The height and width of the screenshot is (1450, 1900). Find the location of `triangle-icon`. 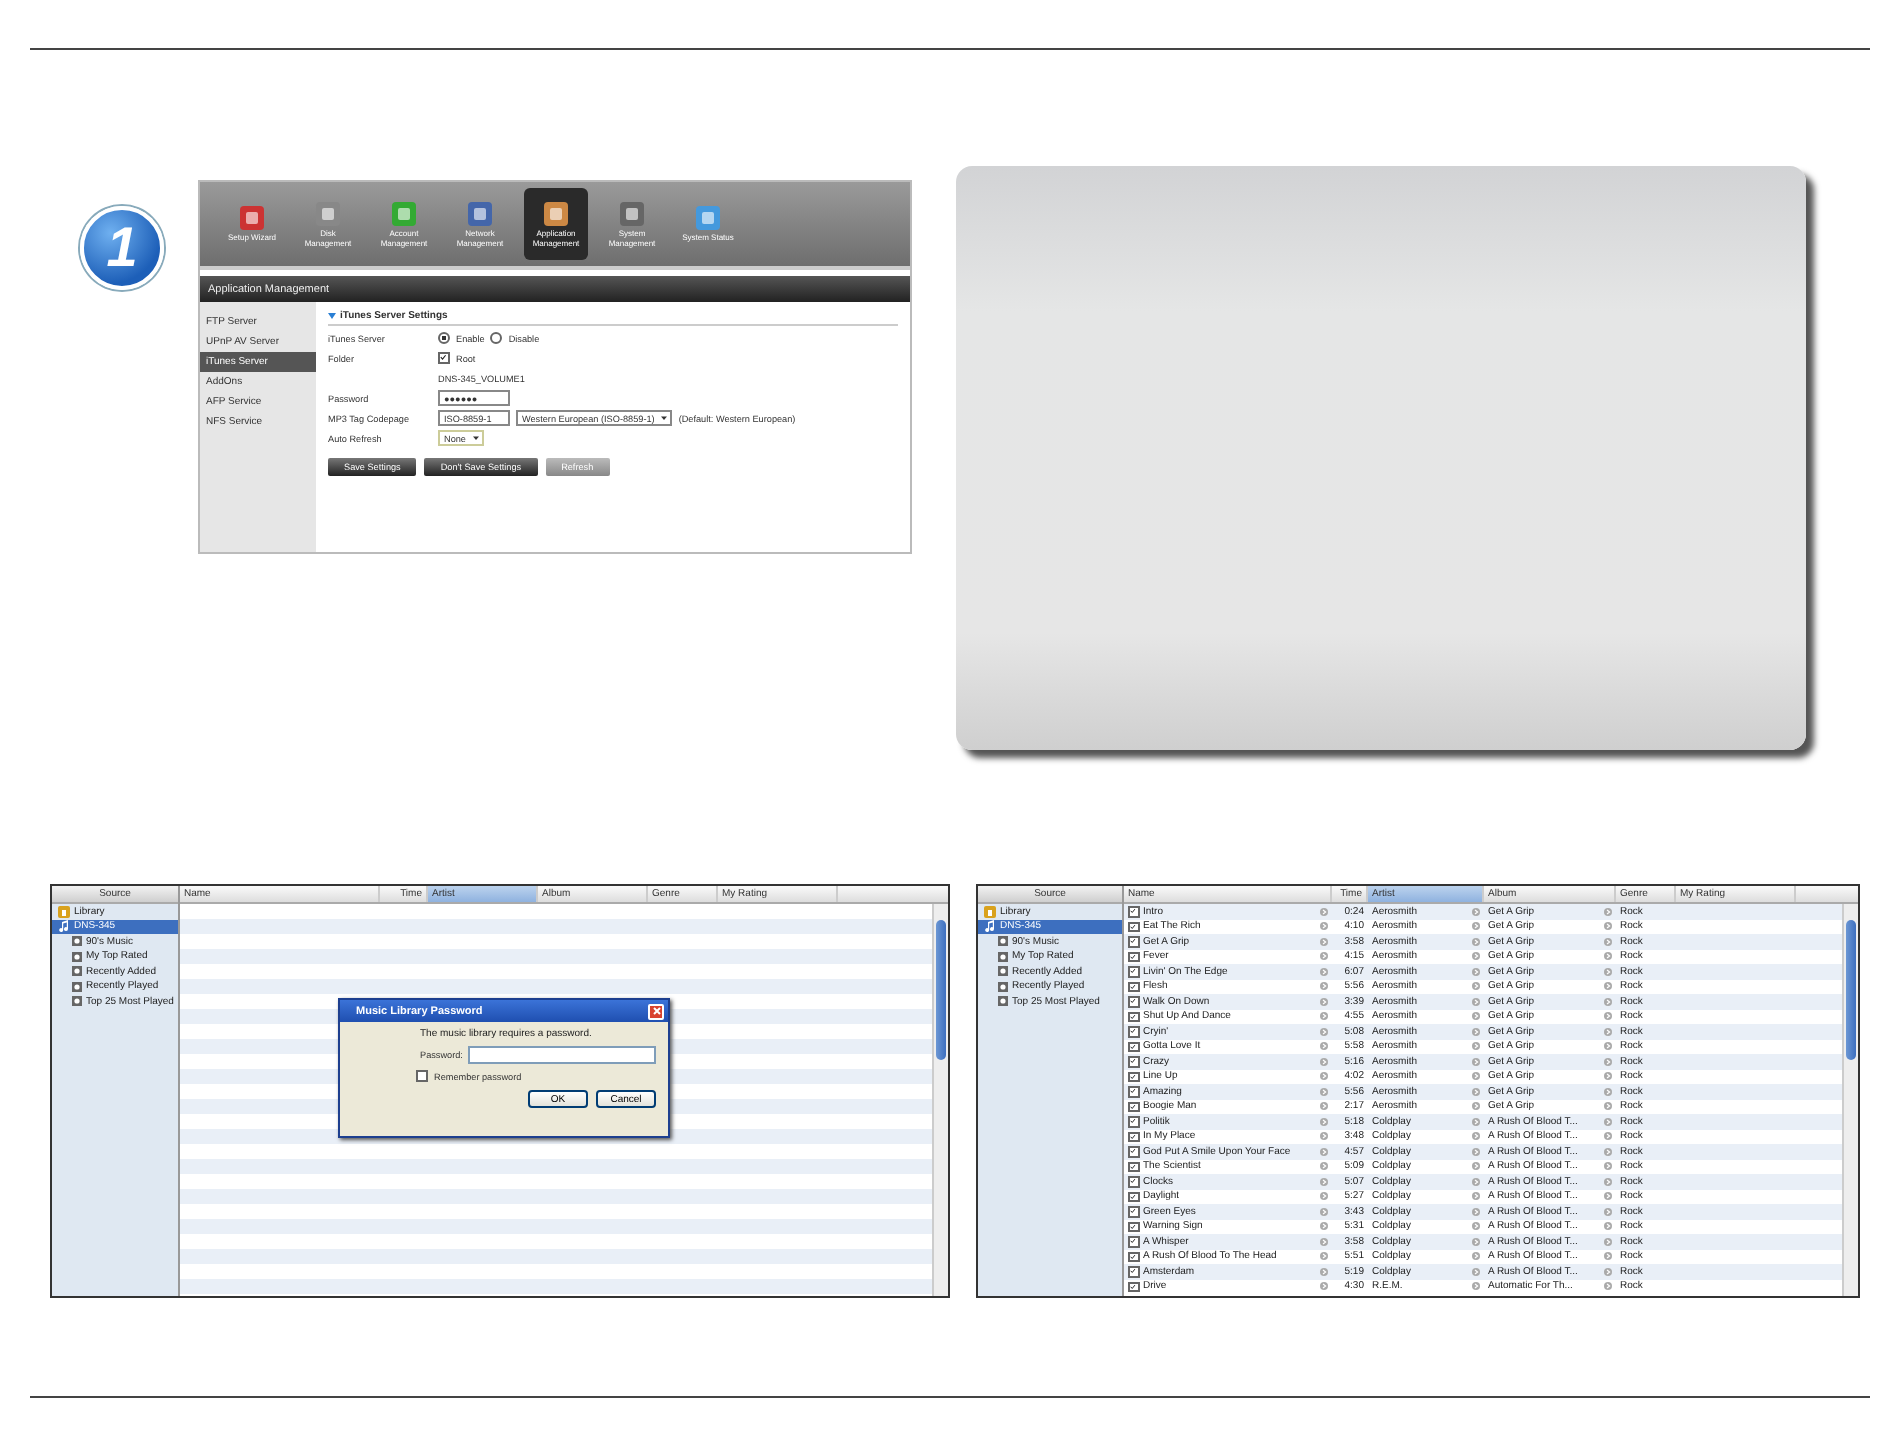

triangle-icon is located at coordinates (332, 316).